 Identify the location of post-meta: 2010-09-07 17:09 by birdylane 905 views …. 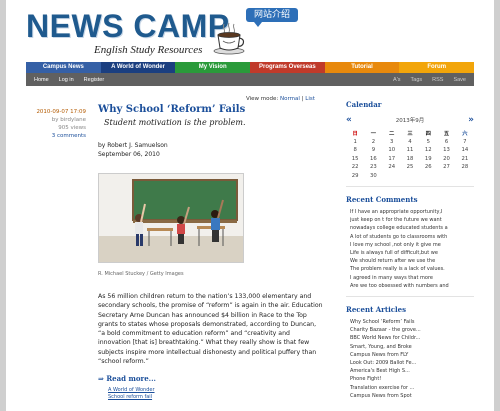
(56, 124).